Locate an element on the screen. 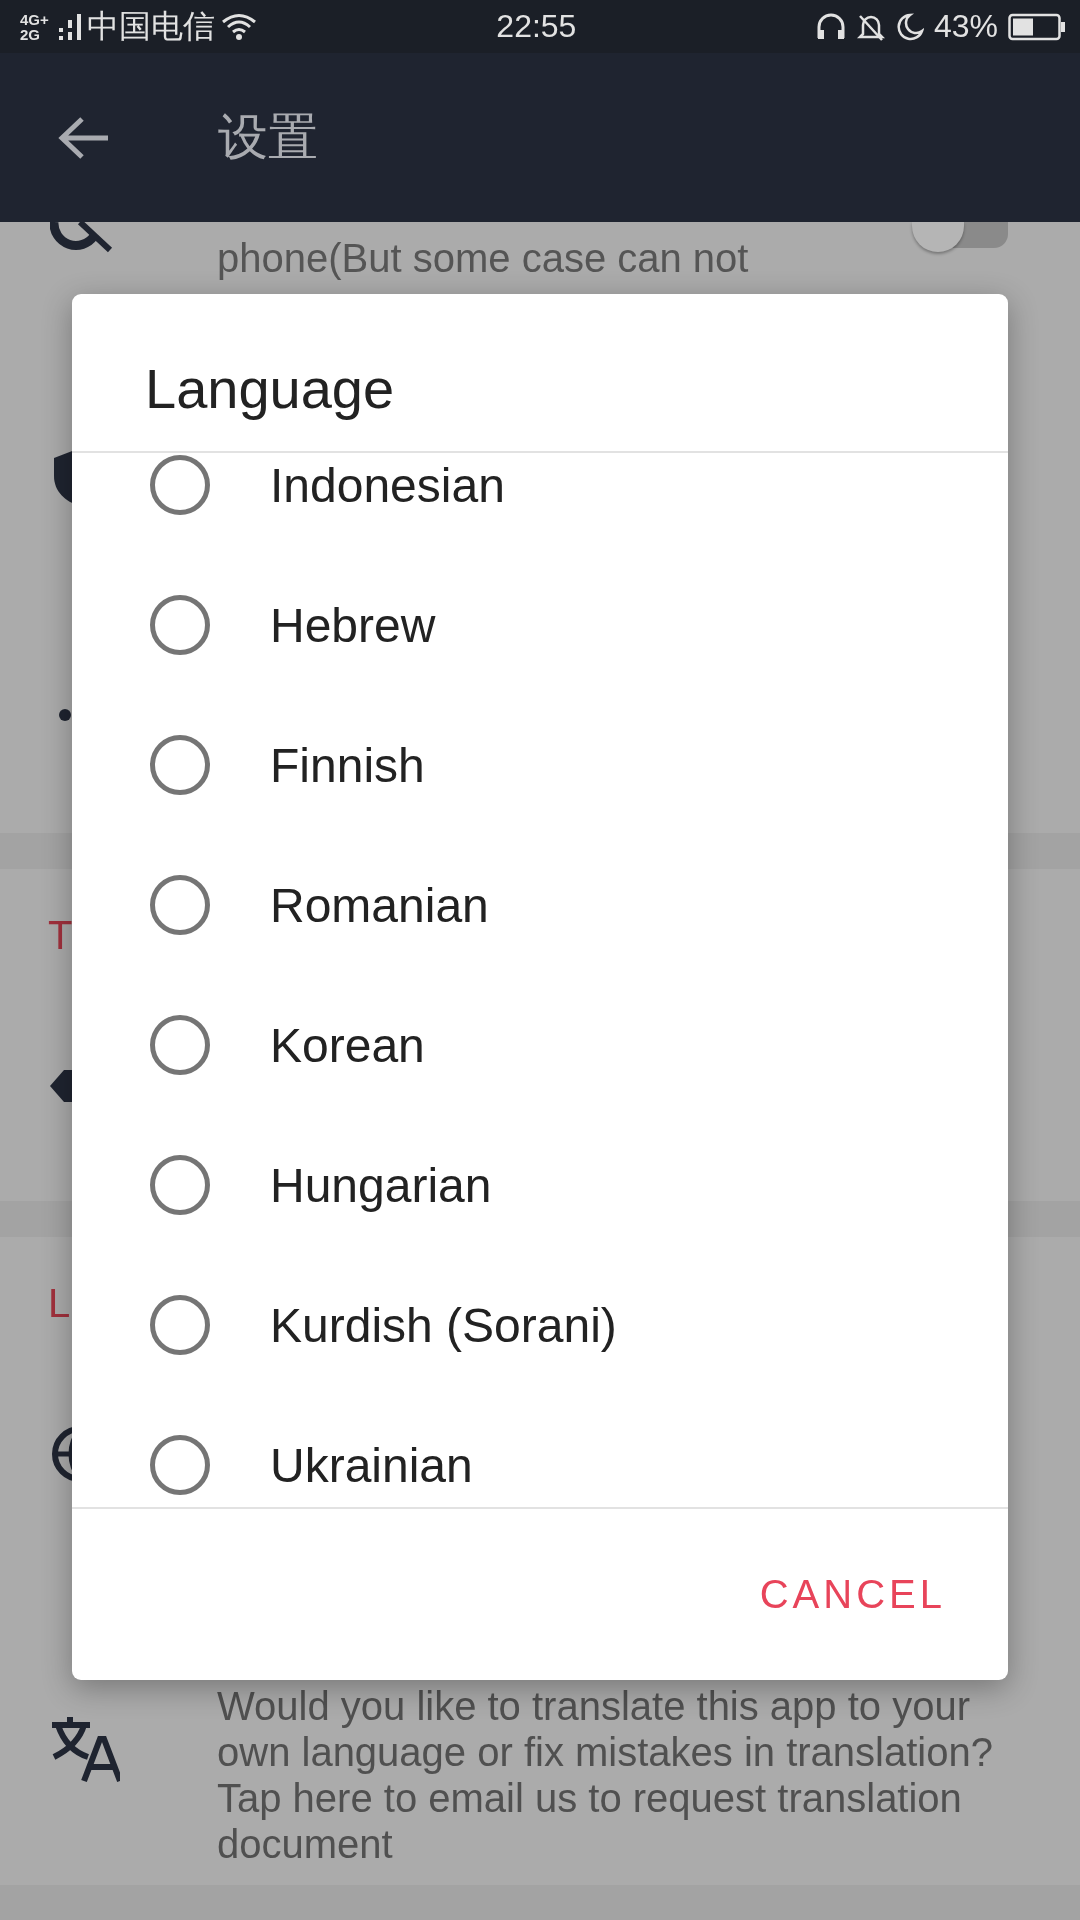 The height and width of the screenshot is (1920, 1080). section-header: T is located at coordinates (60, 935).